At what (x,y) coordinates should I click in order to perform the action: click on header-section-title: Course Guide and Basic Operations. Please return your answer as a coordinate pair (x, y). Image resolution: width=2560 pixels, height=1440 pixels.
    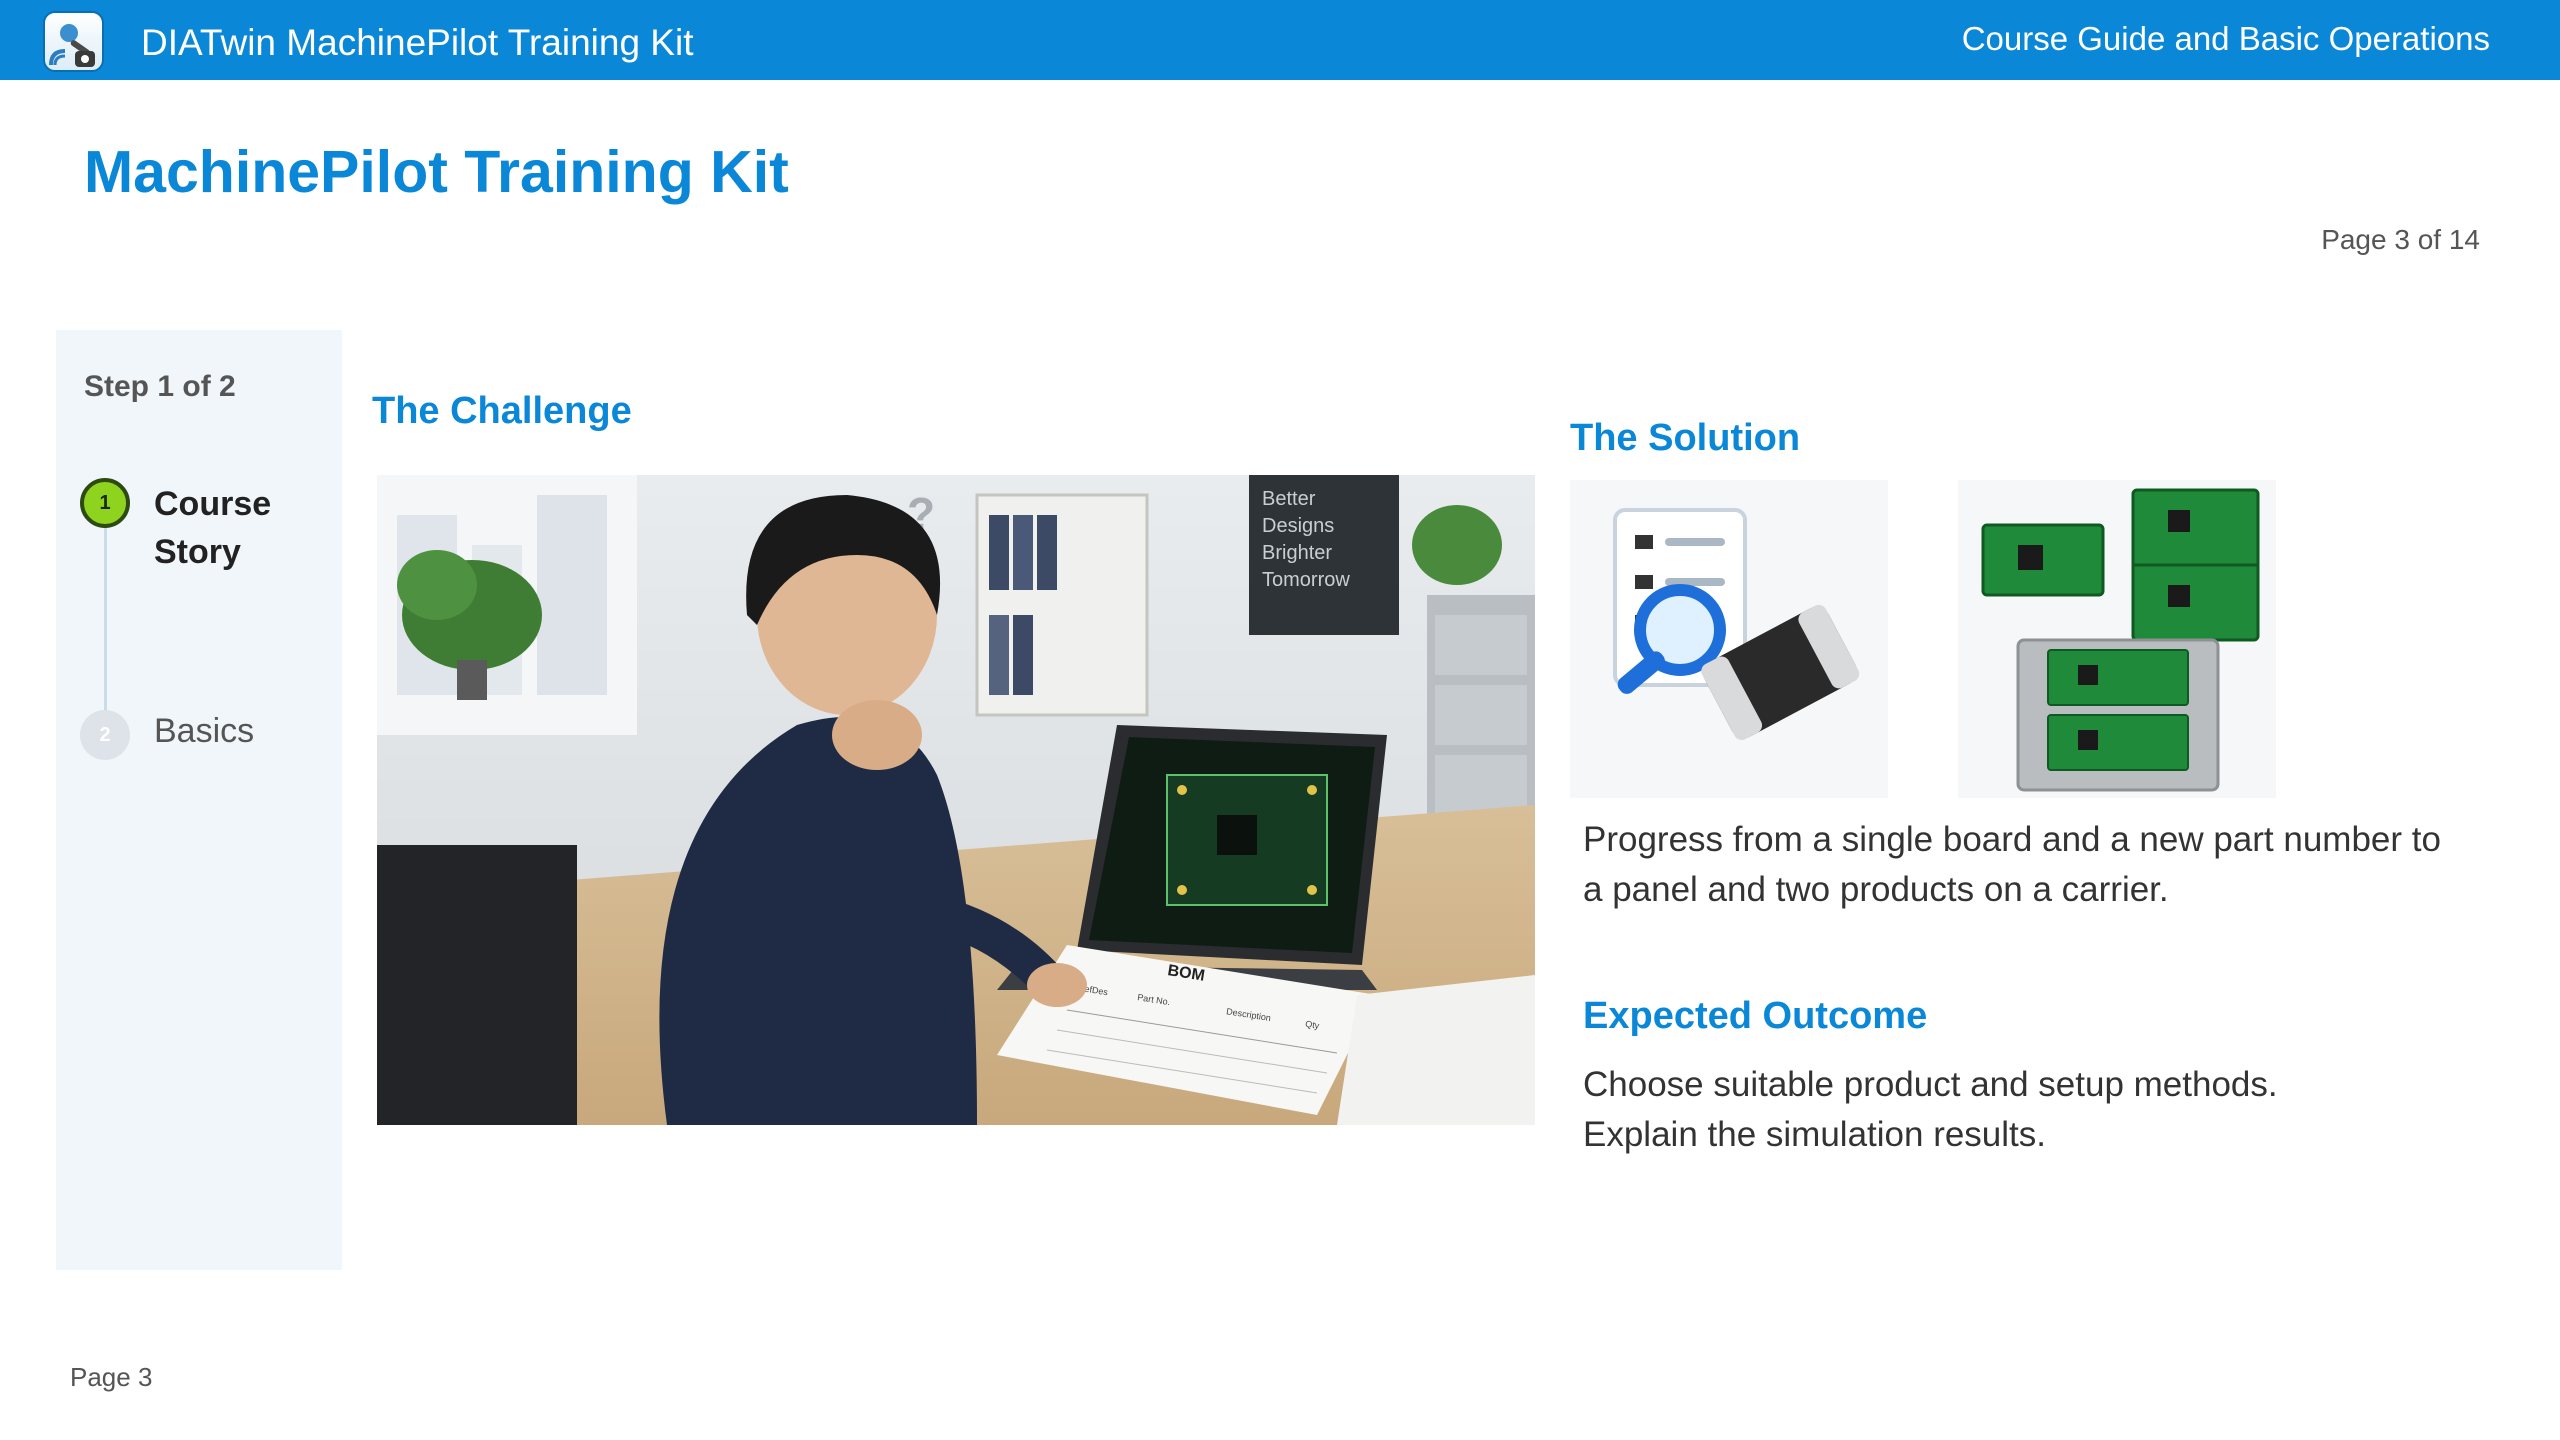
    Looking at the image, I should click on (2225, 38).